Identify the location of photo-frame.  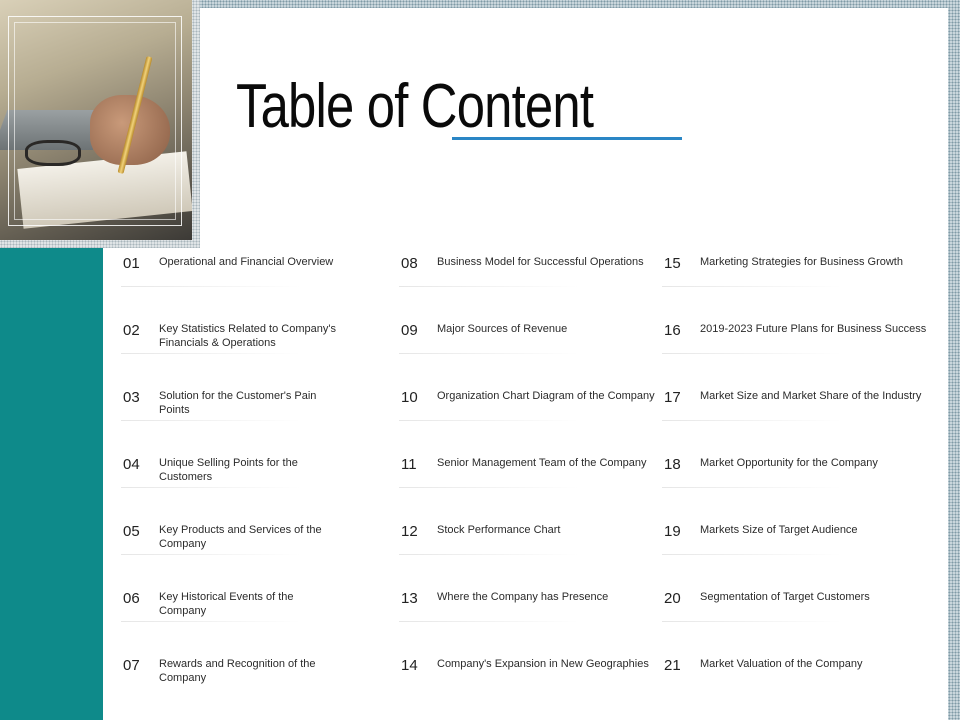
(100, 124).